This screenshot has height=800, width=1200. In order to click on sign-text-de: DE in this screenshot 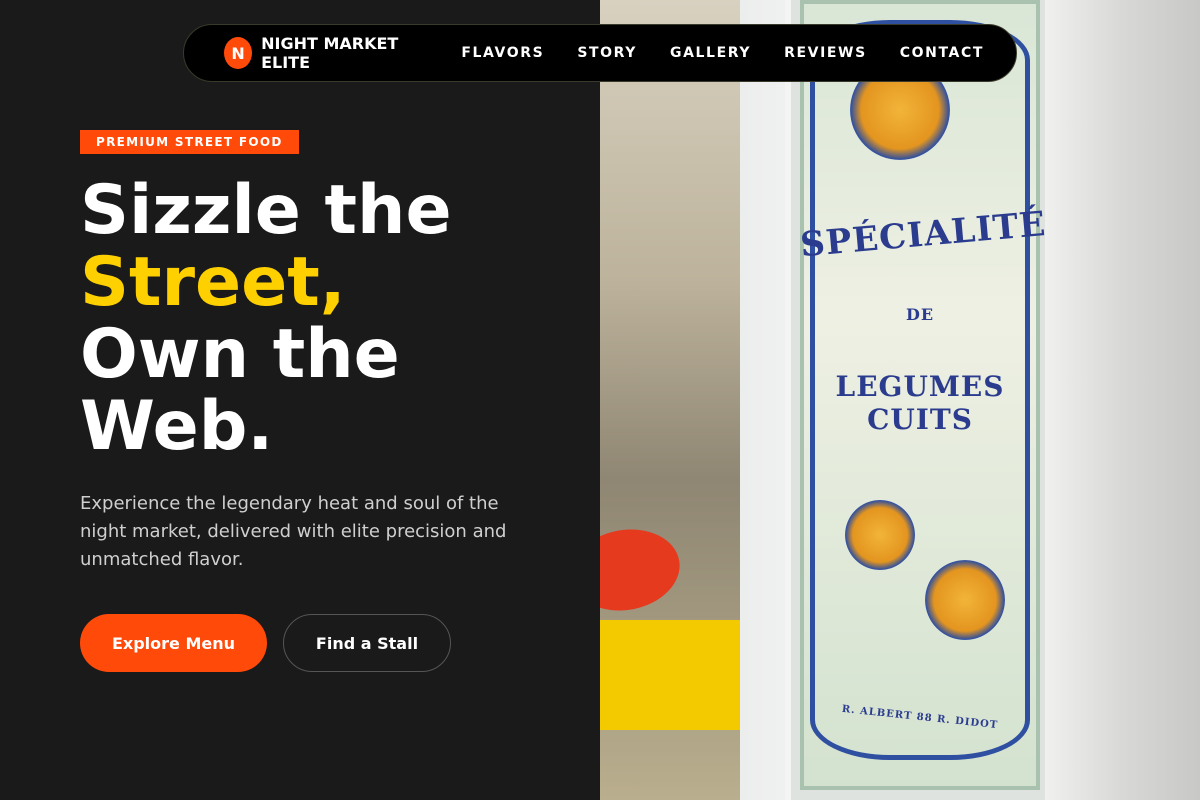, I will do `click(920, 314)`.